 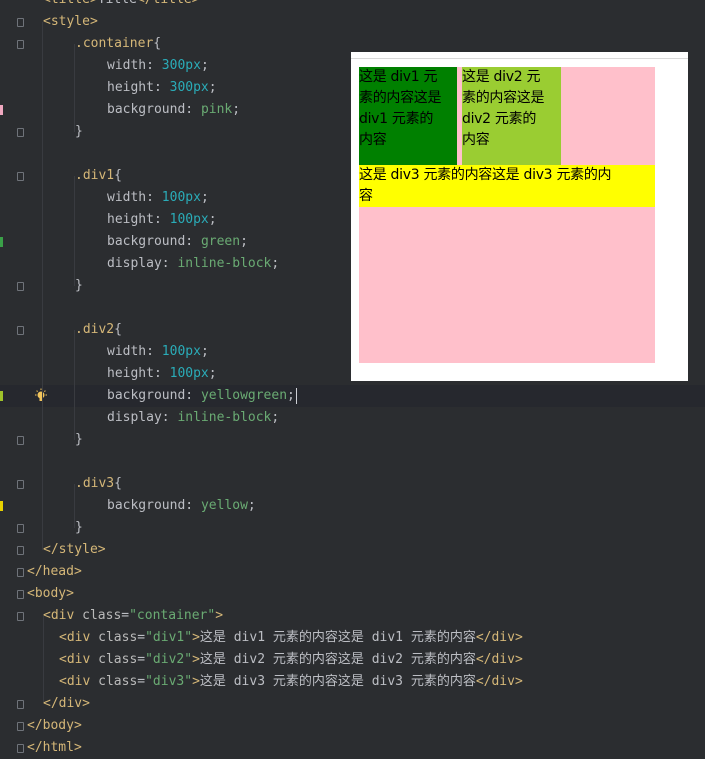 What do you see at coordinates (118, 483) in the screenshot?
I see `code-token: {` at bounding box center [118, 483].